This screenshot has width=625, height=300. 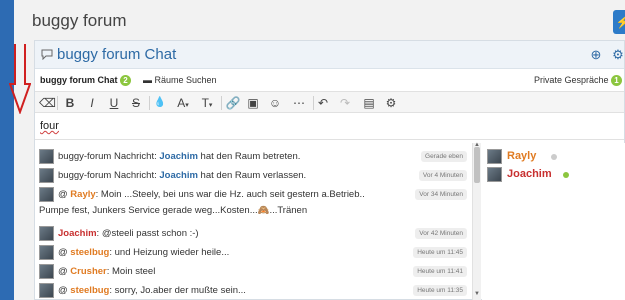 I want to click on chevron-down-icon: ▾, so click(x=210, y=105).